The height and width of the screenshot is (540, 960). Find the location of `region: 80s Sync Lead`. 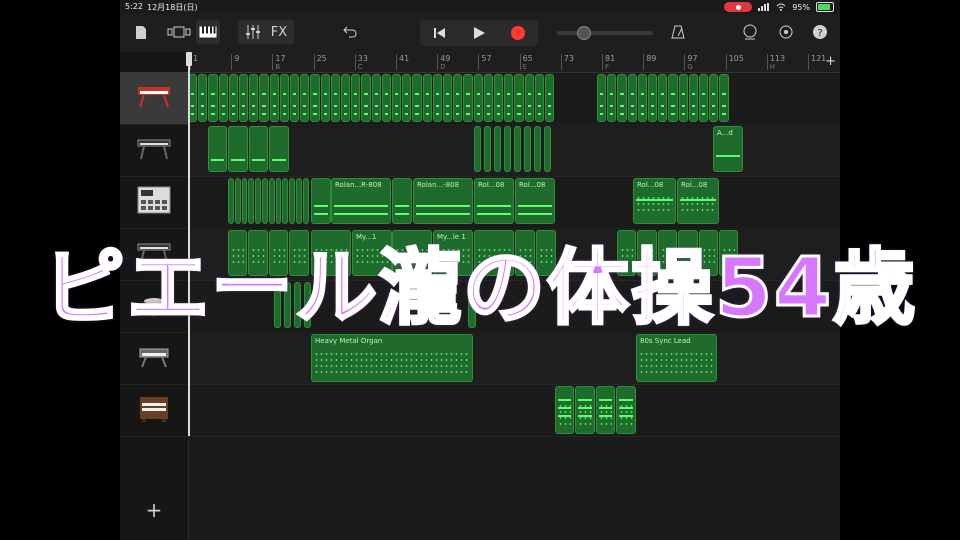

region: 80s Sync Lead is located at coordinates (676, 358).